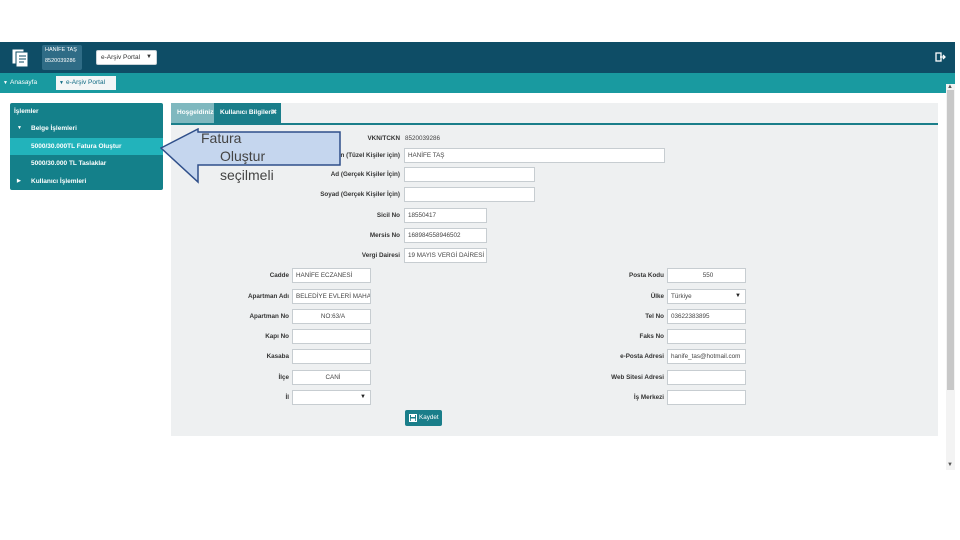 The height and width of the screenshot is (540, 960). I want to click on ulke-select-value: Türkiye, so click(681, 296).